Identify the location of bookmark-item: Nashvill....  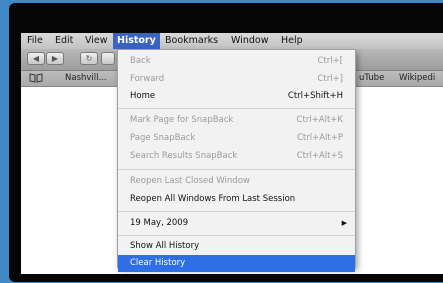
(86, 78).